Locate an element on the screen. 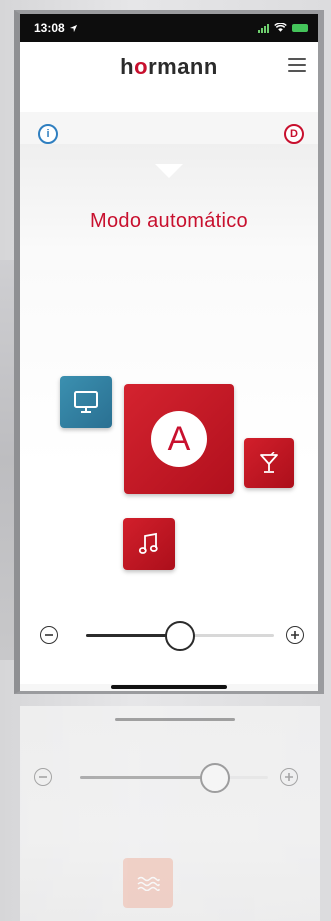 The width and height of the screenshot is (331, 921). monitor-icon is located at coordinates (86, 402).